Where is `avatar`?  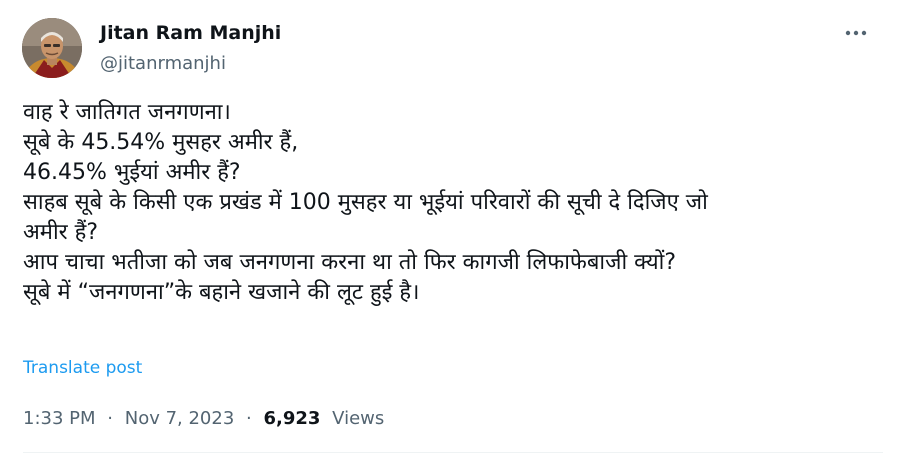 avatar is located at coordinates (52, 48).